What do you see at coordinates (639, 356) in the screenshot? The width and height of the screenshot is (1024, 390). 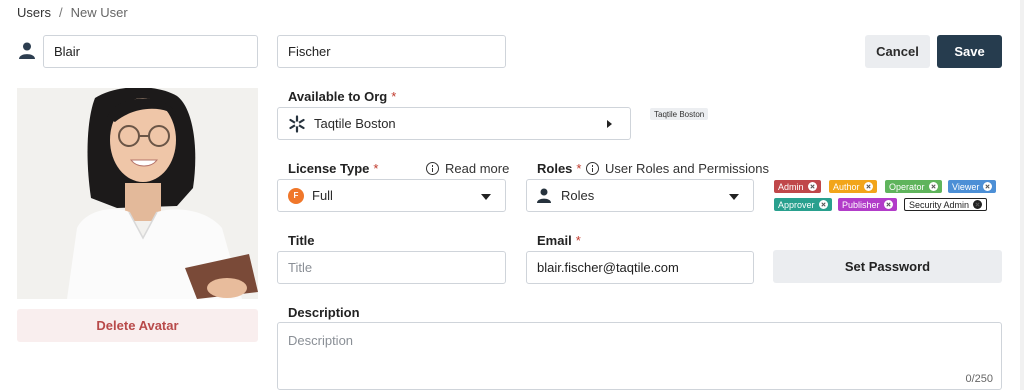 I see `description-textarea: Description 0/250` at bounding box center [639, 356].